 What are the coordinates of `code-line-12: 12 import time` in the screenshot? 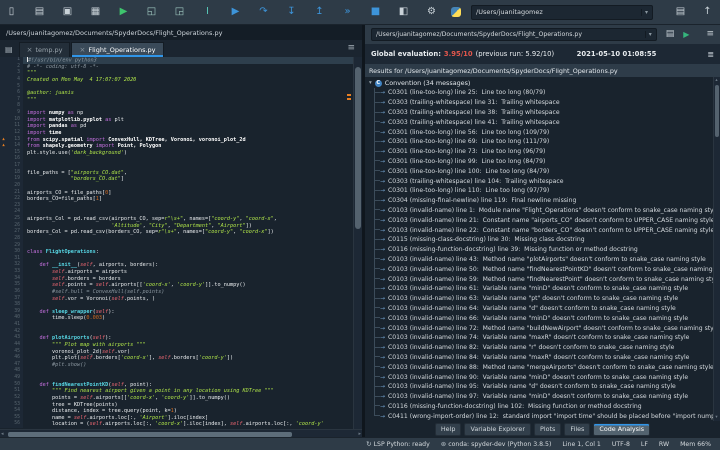 It's located at (181, 133).